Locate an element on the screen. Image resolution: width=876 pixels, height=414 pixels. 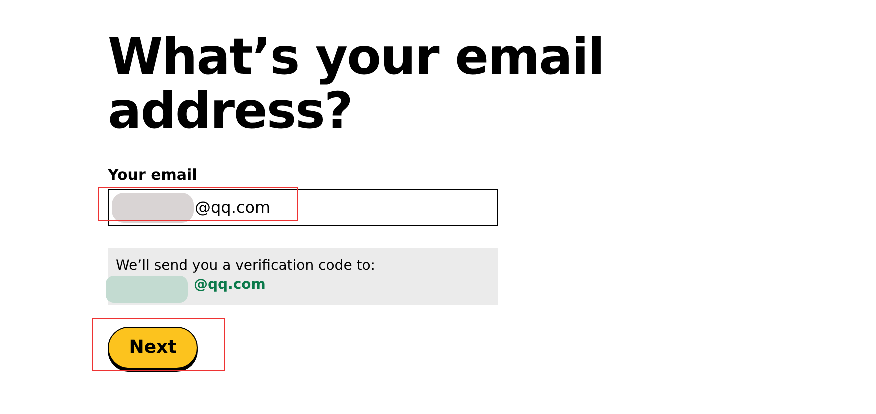
page-heading: What’s your email address? is located at coordinates (357, 84).